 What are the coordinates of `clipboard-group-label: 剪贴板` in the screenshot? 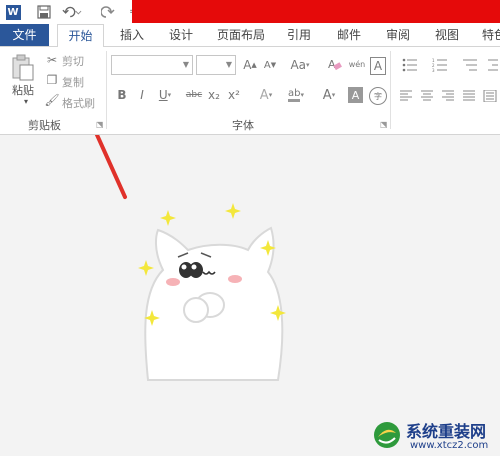 It's located at (44, 125).